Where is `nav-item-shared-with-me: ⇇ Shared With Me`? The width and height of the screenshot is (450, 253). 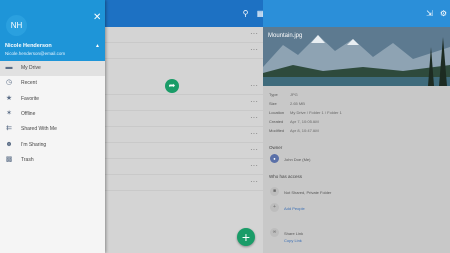
nav-item-shared-with-me: ⇇ Shared With Me is located at coordinates (52, 129).